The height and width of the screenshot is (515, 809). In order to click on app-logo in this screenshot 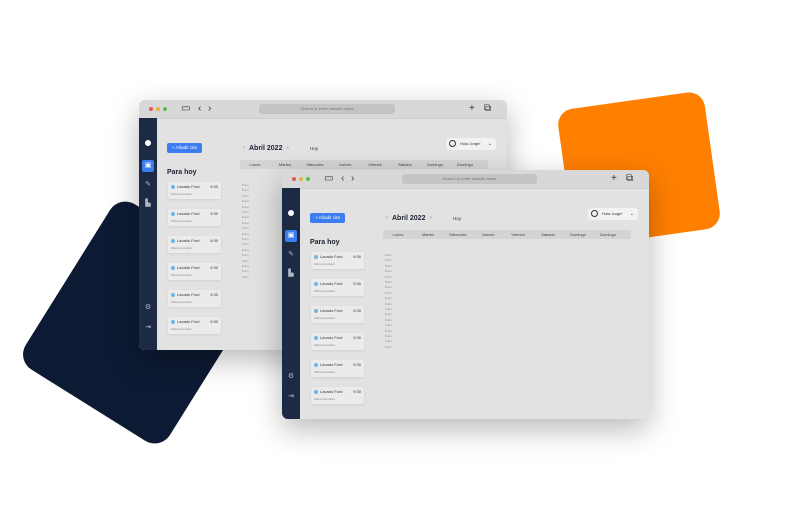, I will do `click(148, 143)`.